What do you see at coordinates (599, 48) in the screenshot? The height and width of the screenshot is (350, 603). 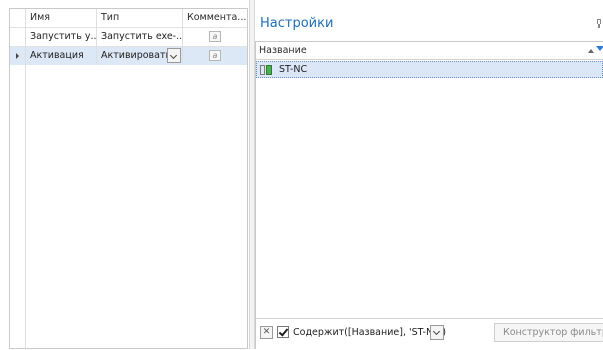 I see `filter-icon` at bounding box center [599, 48].